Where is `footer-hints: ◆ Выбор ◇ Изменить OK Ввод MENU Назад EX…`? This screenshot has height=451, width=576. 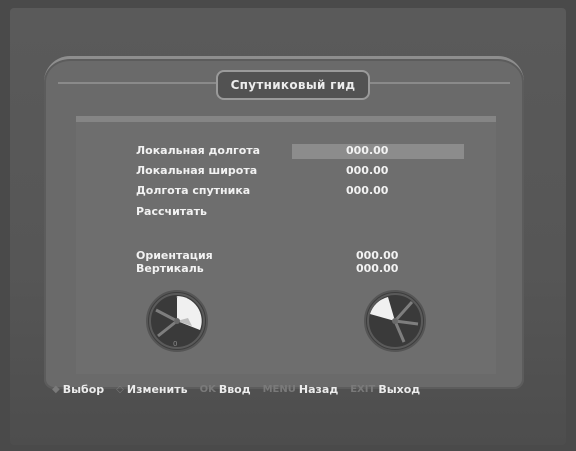
footer-hints: ◆ Выбор ◇ Изменить OK Ввод MENU Назад EX… is located at coordinates (242, 389).